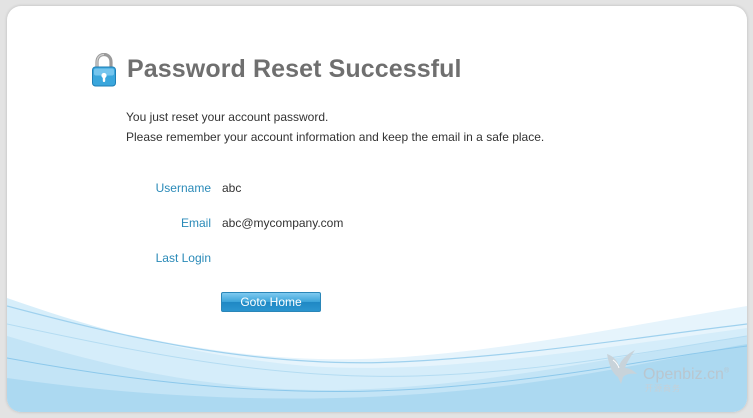 This screenshot has width=753, height=418. Describe the element at coordinates (294, 69) in the screenshot. I see `page-title: Password Reset Successful` at that location.